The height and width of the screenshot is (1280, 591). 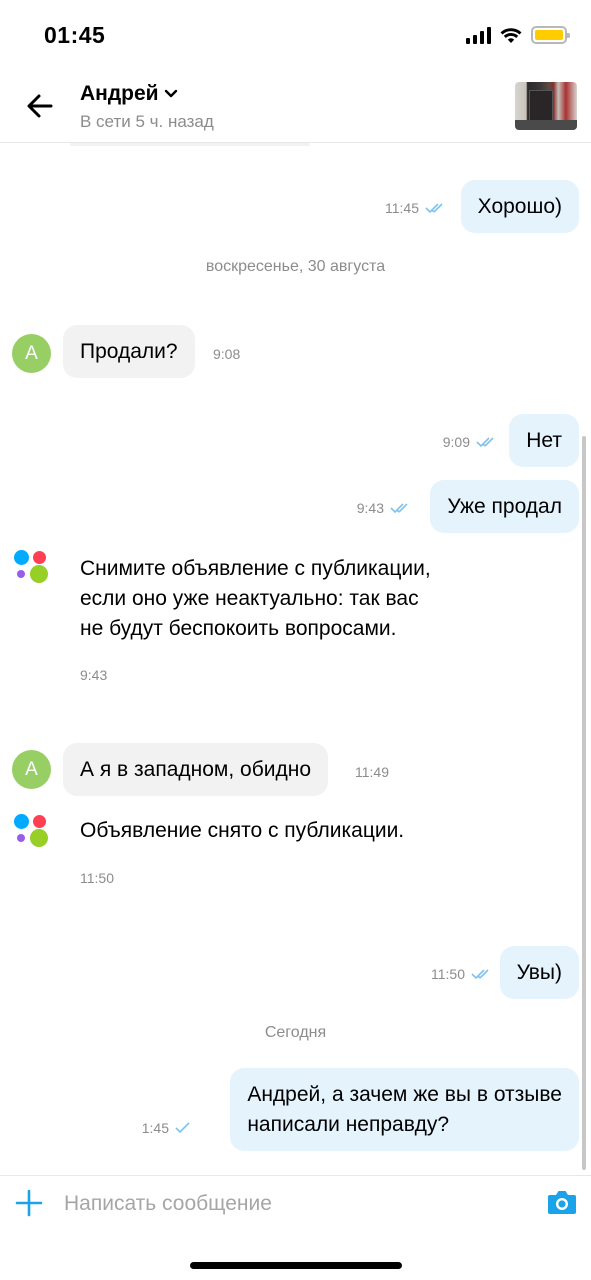 I want to click on outgoing-message: Нет, so click(x=544, y=440).